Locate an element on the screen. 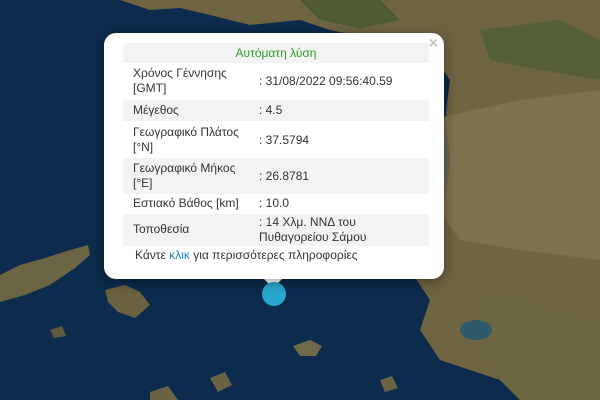 This screenshot has height=400, width=600. row-latitude: Γεωγραφικό Πλάτος [°N] : 37.5794 is located at coordinates (276, 140).